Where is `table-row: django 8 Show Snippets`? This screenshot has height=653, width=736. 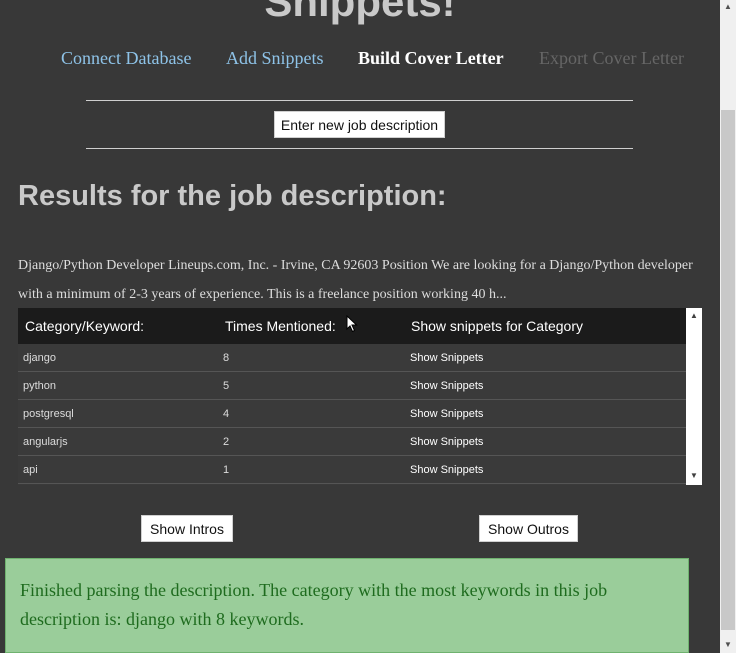
table-row: django 8 Show Snippets is located at coordinates (352, 358).